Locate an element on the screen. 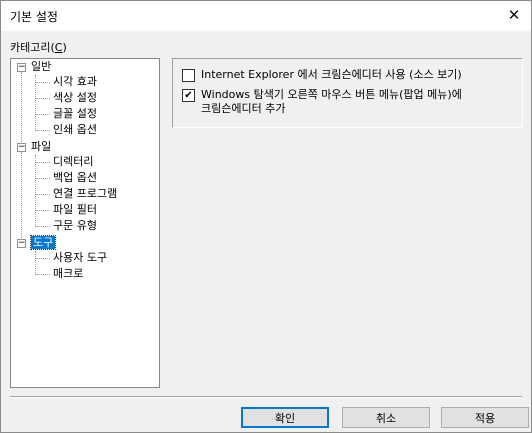 This screenshot has height=433, width=532. tree-node-color-settings: 색상 설정 is located at coordinates (75, 98).